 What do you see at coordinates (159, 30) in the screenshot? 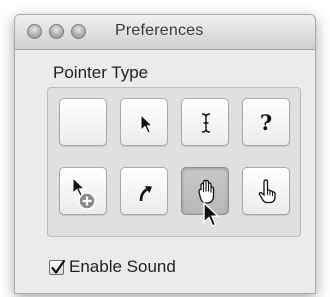
I see `window-title: Preferences` at bounding box center [159, 30].